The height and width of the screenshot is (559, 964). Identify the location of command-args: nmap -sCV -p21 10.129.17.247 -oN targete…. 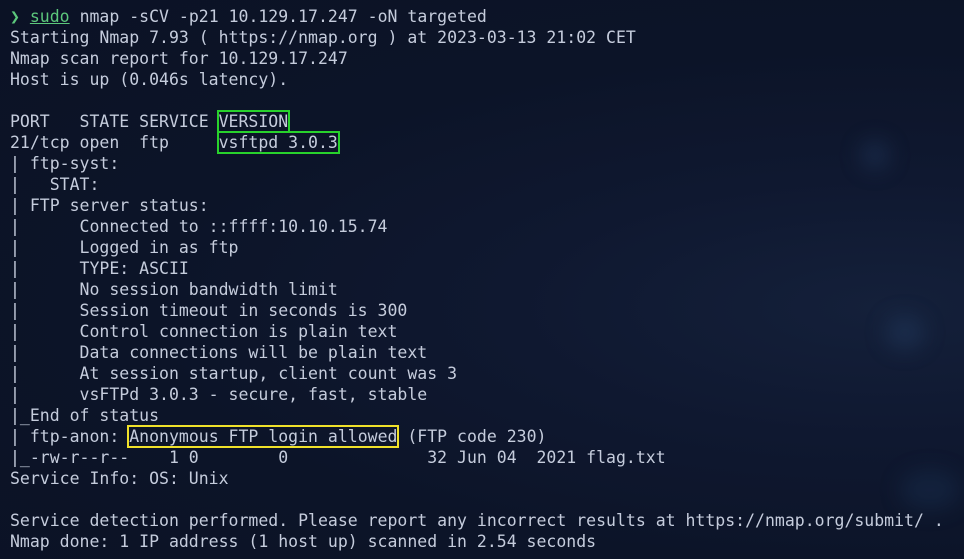
(283, 16).